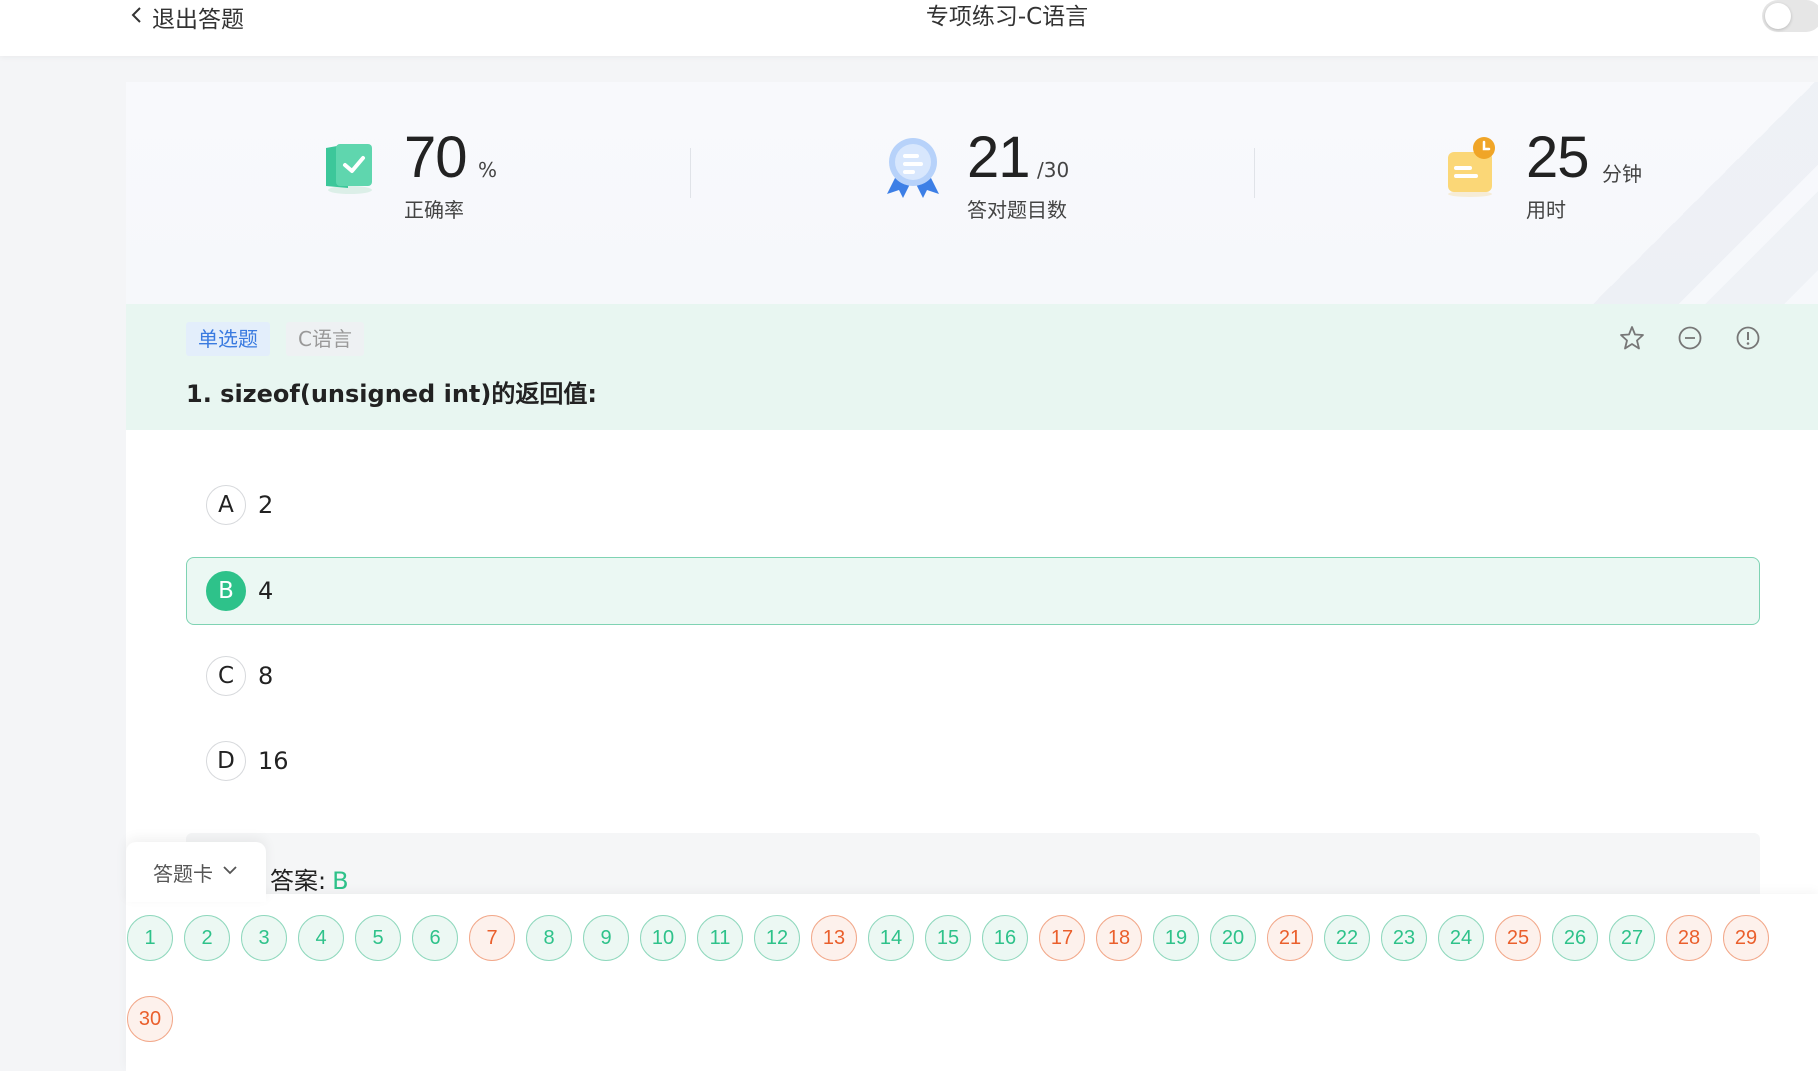 This screenshot has height=1071, width=1818. I want to click on option-letter: A, so click(226, 505).